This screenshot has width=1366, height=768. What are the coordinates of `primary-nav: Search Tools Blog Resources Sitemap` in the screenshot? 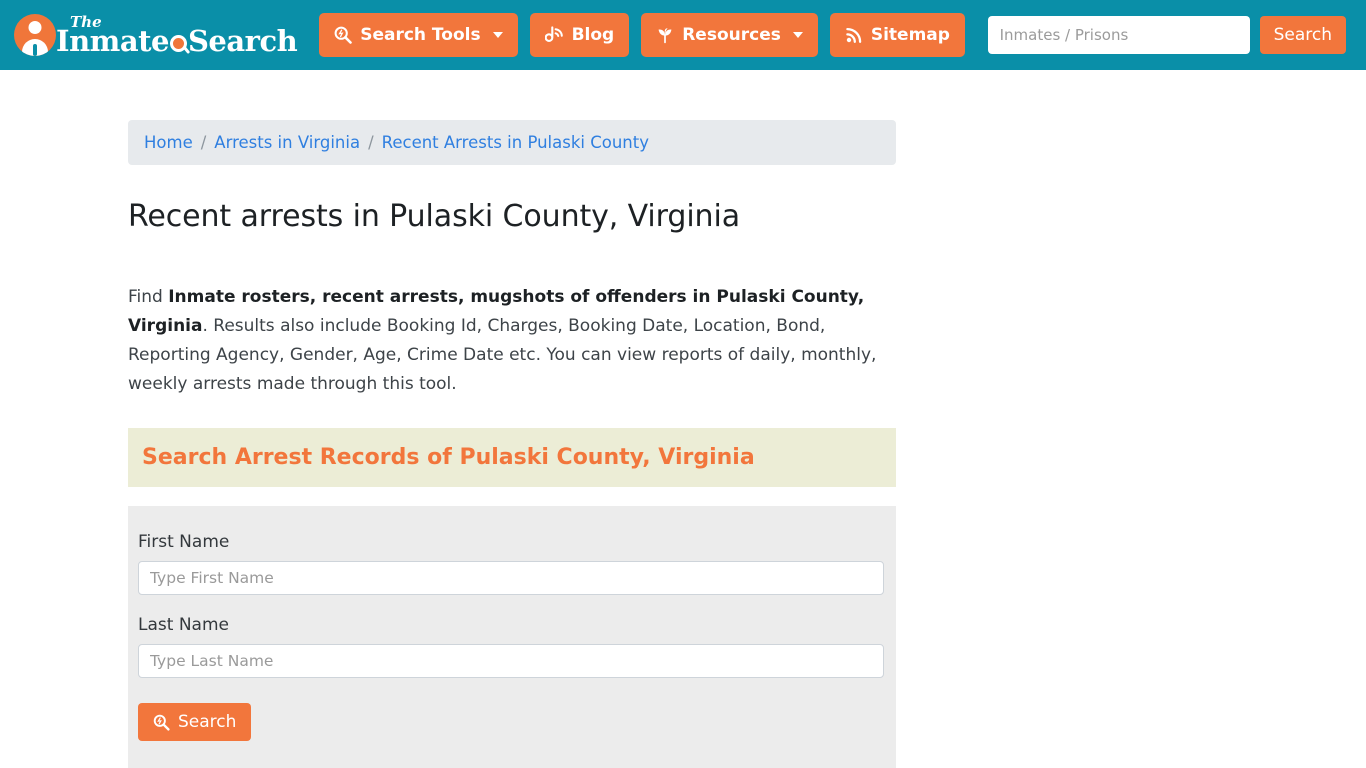 It's located at (642, 35).